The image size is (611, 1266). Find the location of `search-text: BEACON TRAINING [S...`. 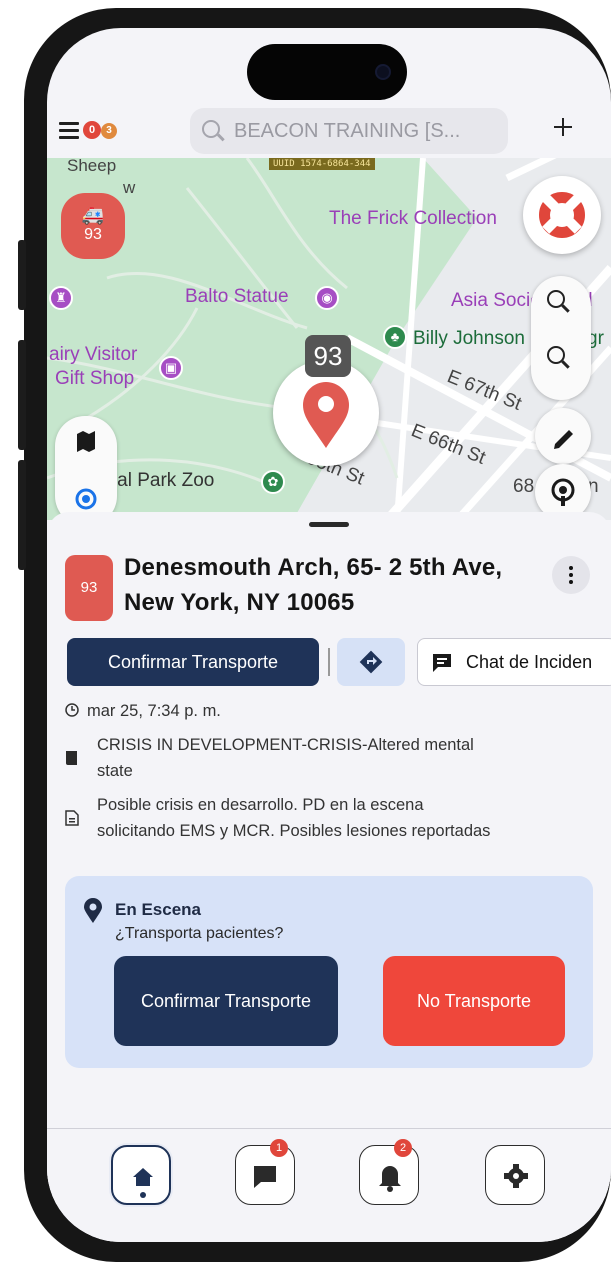

search-text: BEACON TRAINING [S... is located at coordinates (347, 131).